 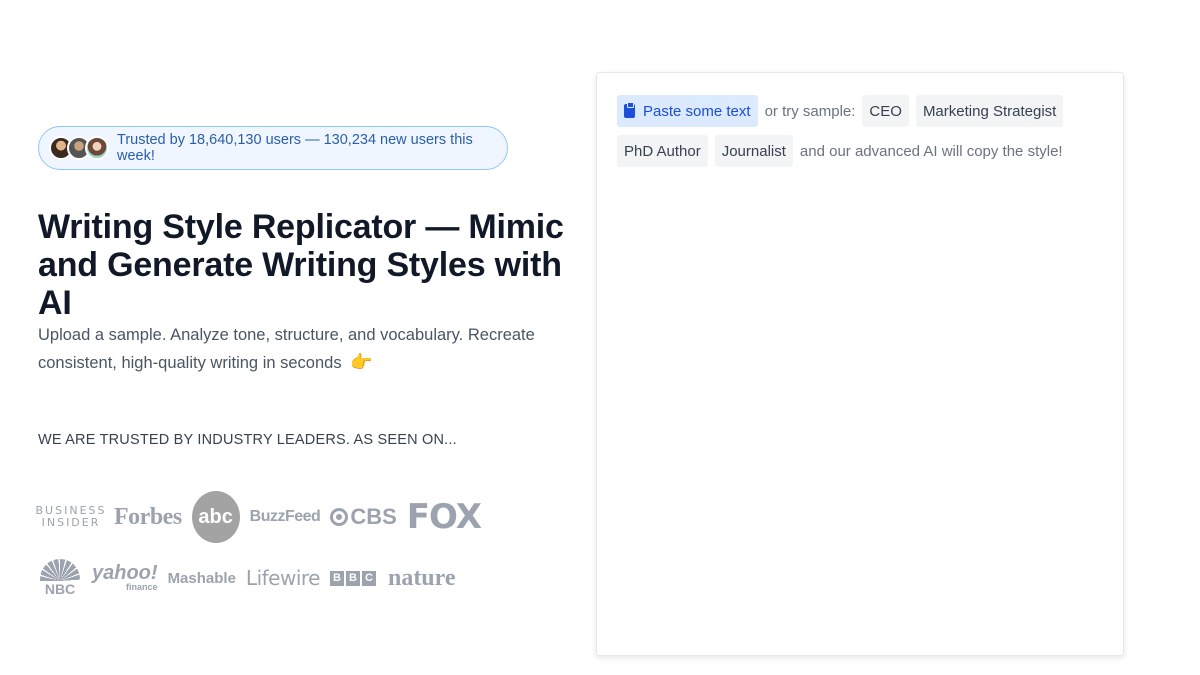 I want to click on paste-text-button: Paste some text, so click(x=687, y=111).